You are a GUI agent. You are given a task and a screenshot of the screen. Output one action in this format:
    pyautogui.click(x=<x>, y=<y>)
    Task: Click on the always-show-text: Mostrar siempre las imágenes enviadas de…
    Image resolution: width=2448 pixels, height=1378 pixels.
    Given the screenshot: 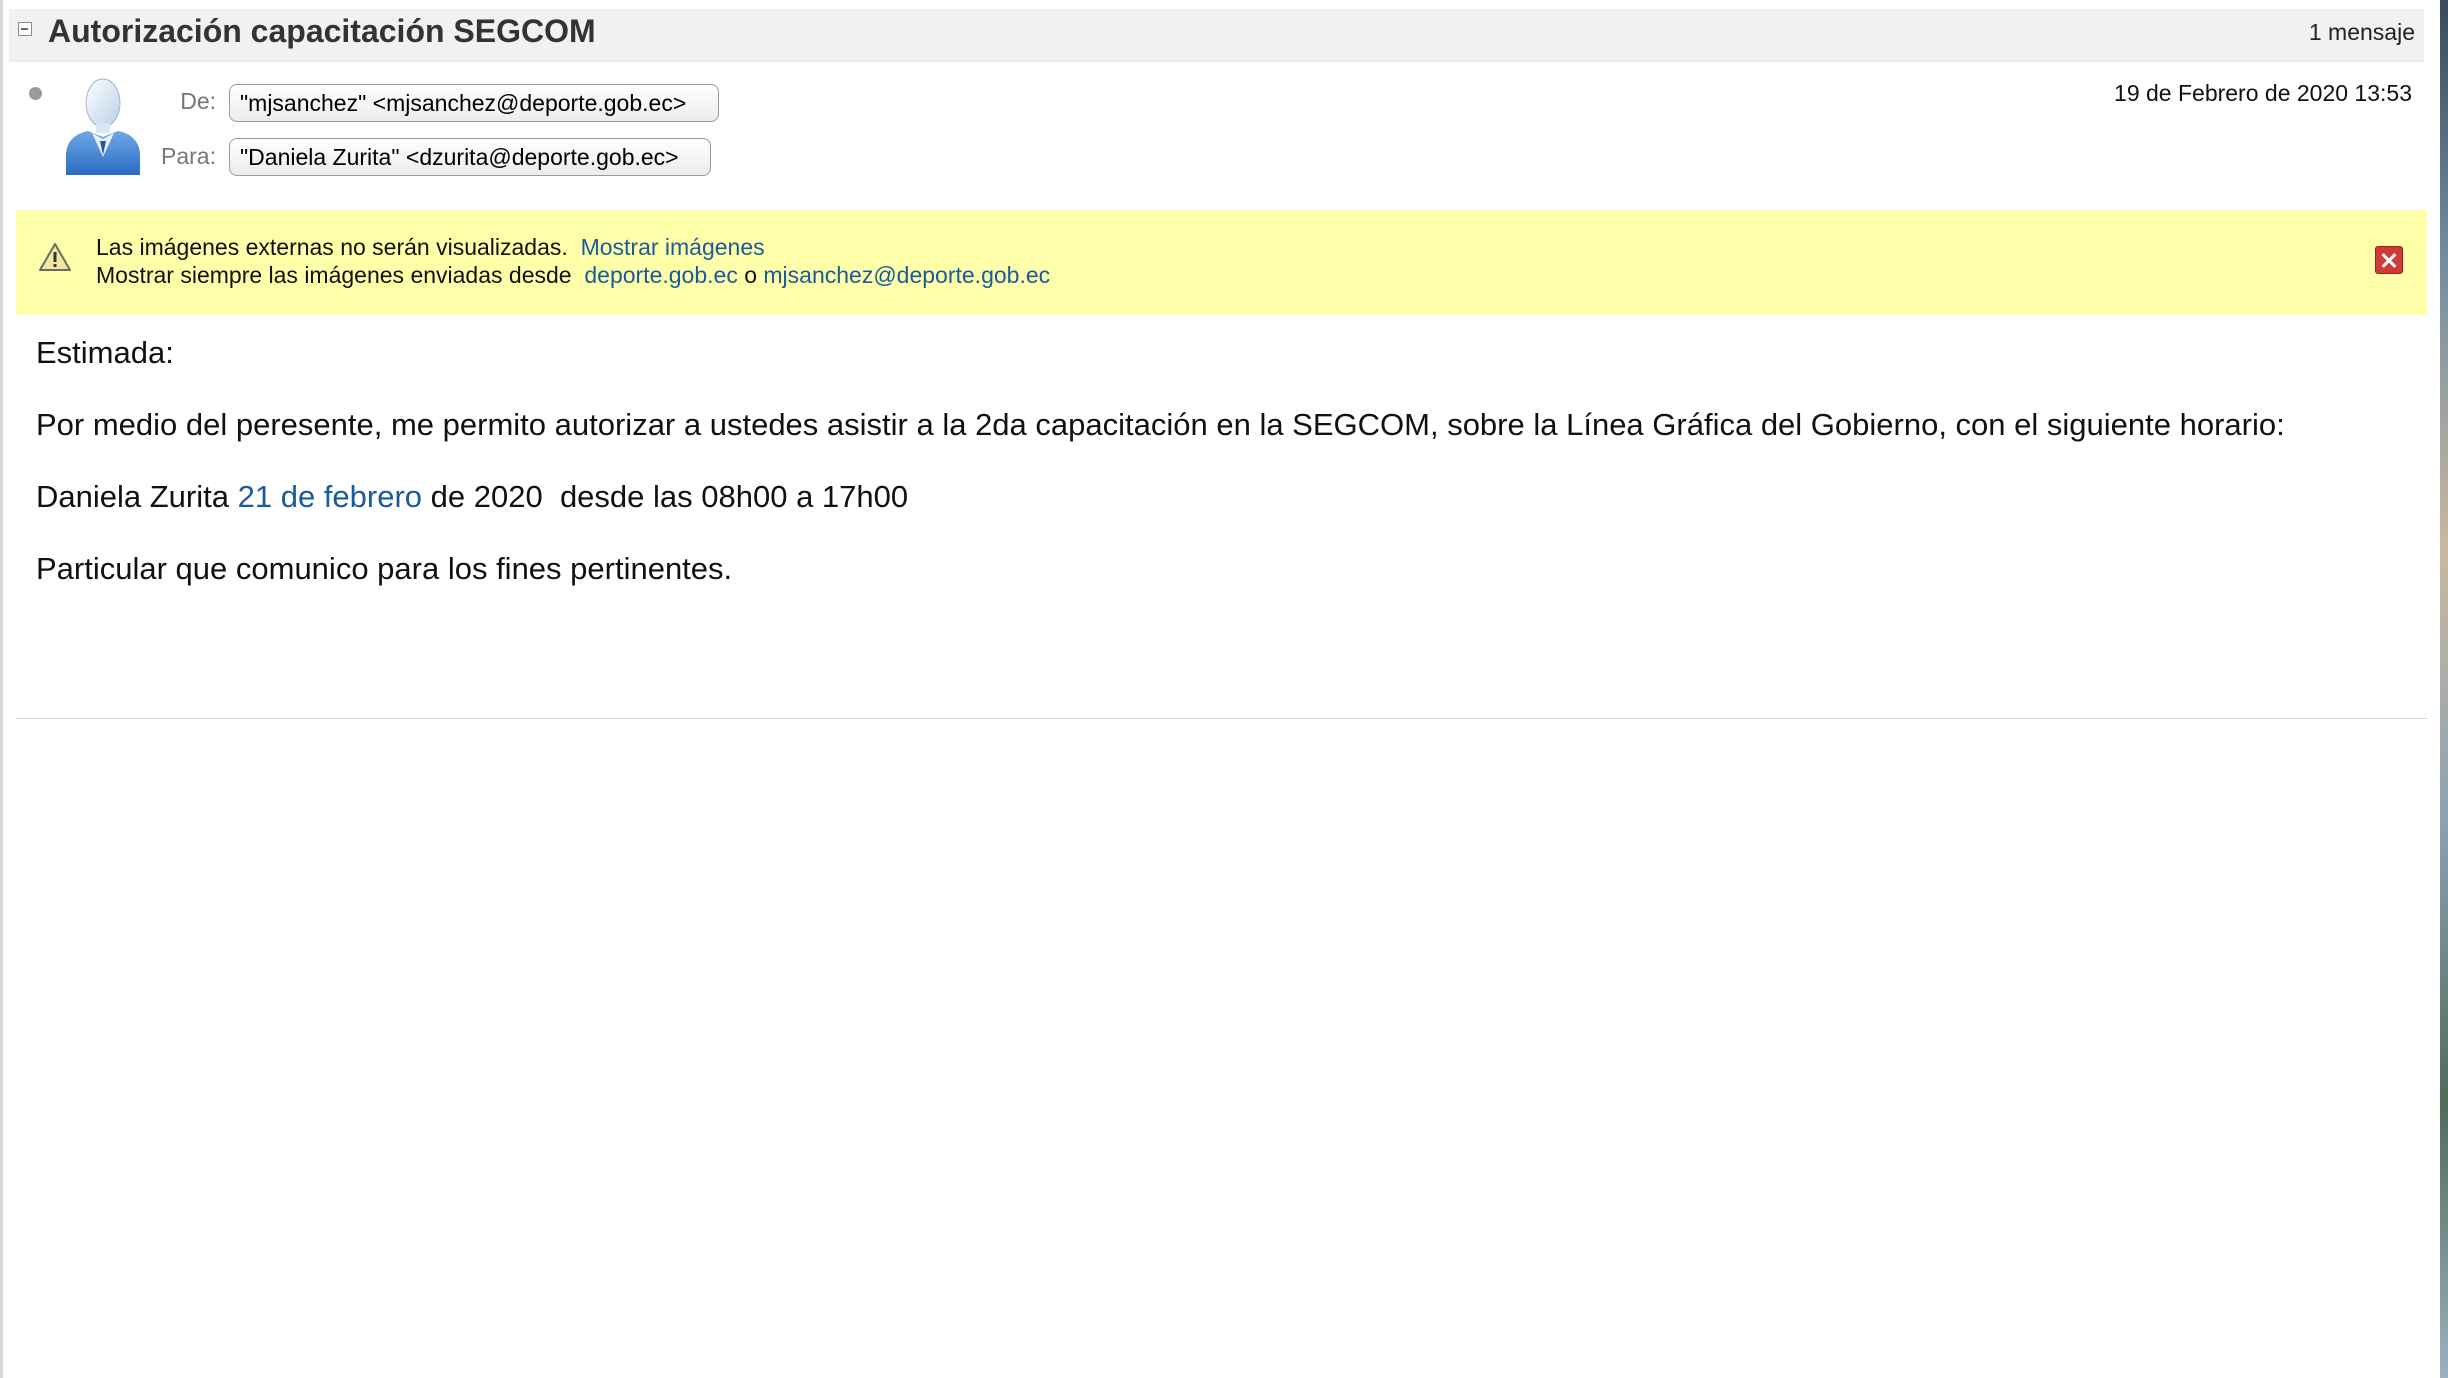 What is the action you would take?
    pyautogui.click(x=334, y=275)
    